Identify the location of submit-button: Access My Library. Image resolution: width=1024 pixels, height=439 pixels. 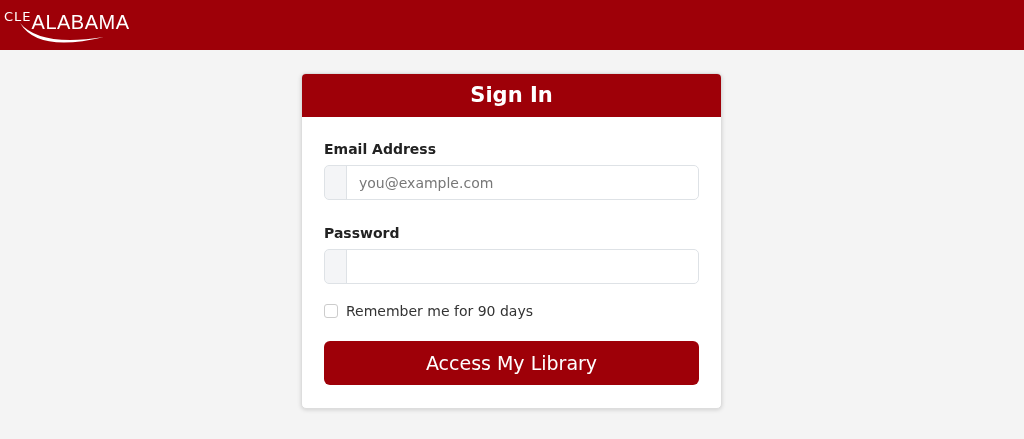
(511, 363).